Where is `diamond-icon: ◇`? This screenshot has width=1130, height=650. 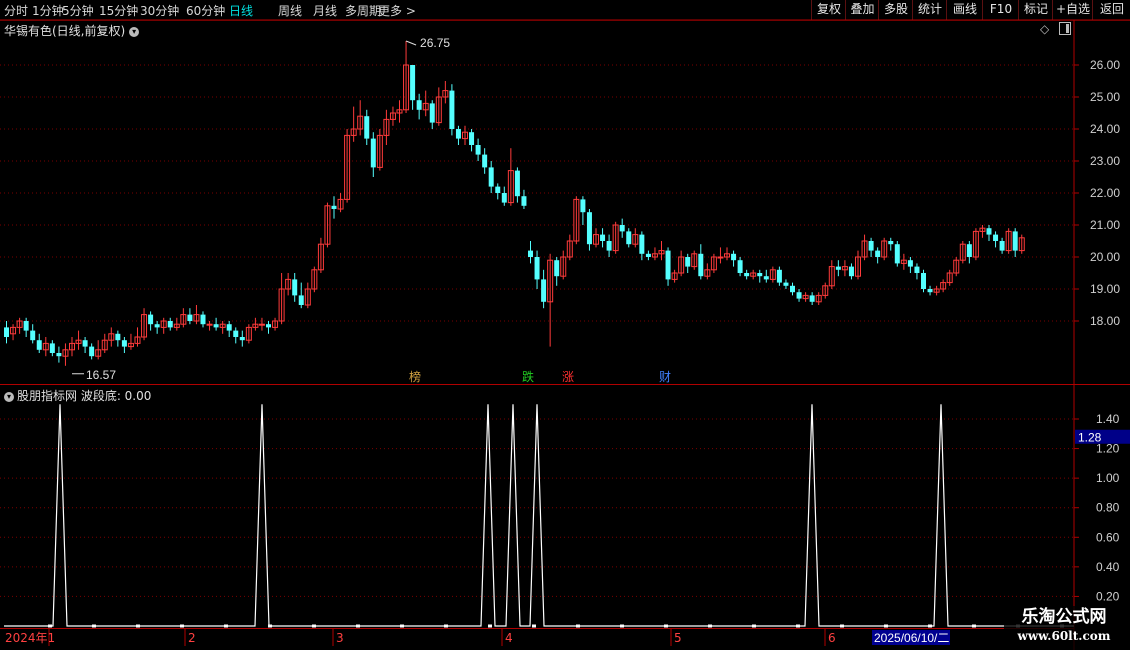 diamond-icon: ◇ is located at coordinates (1044, 29).